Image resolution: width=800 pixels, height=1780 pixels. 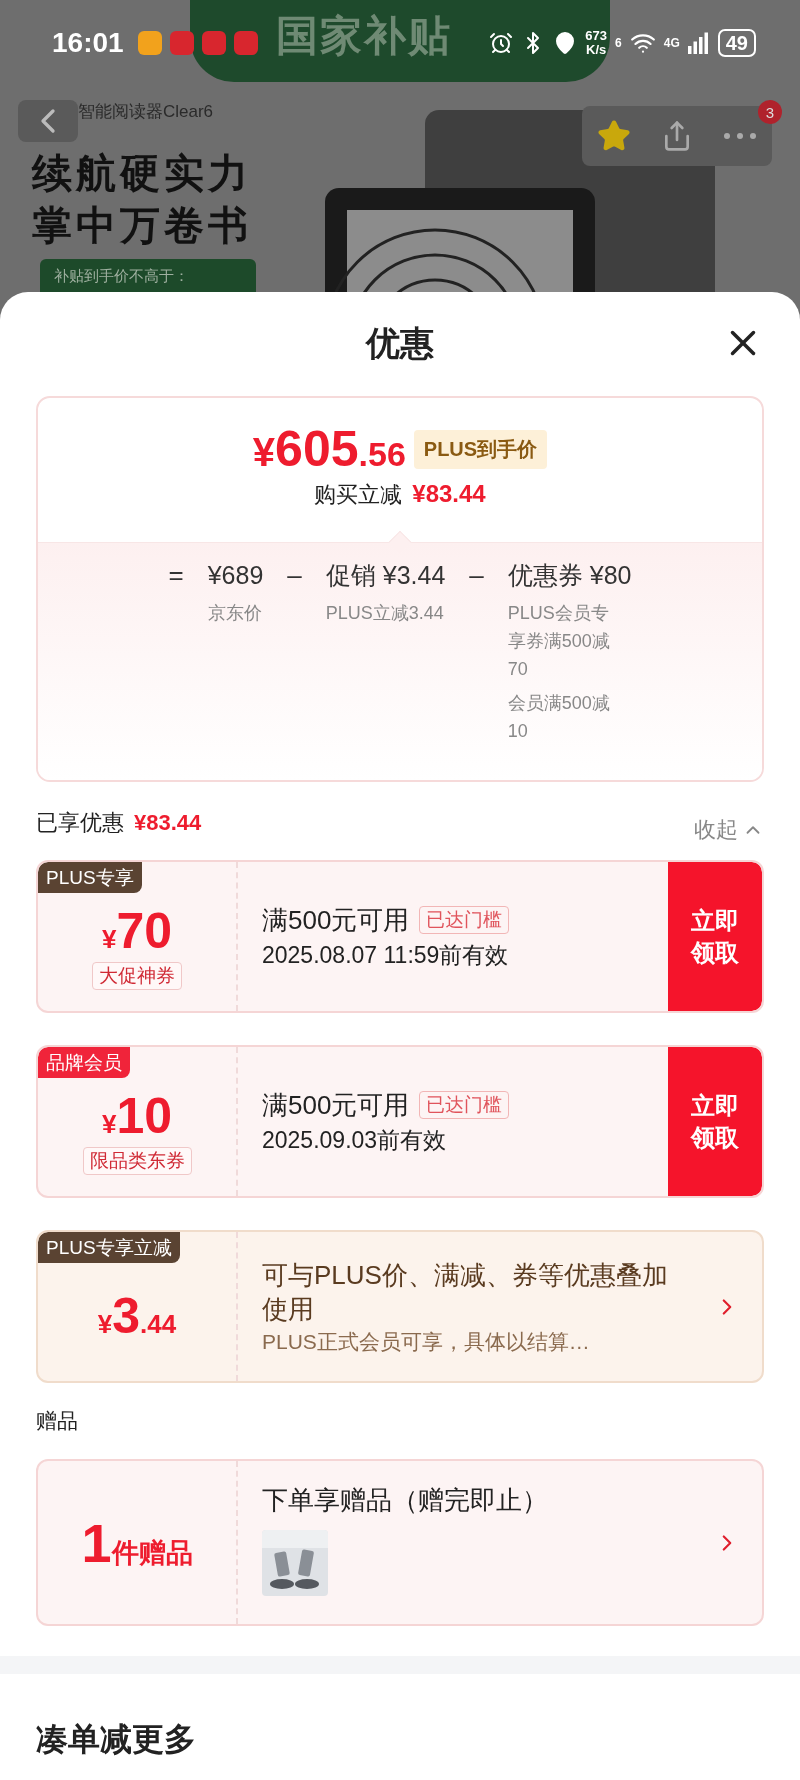 What do you see at coordinates (90, 877) in the screenshot?
I see `coupon-tag: PLUS专享` at bounding box center [90, 877].